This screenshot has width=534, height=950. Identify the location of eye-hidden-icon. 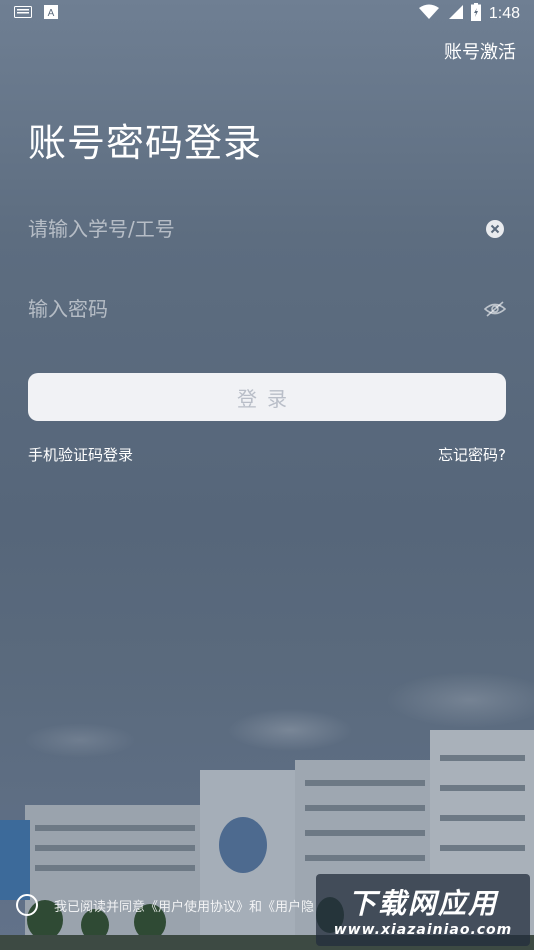
(495, 309).